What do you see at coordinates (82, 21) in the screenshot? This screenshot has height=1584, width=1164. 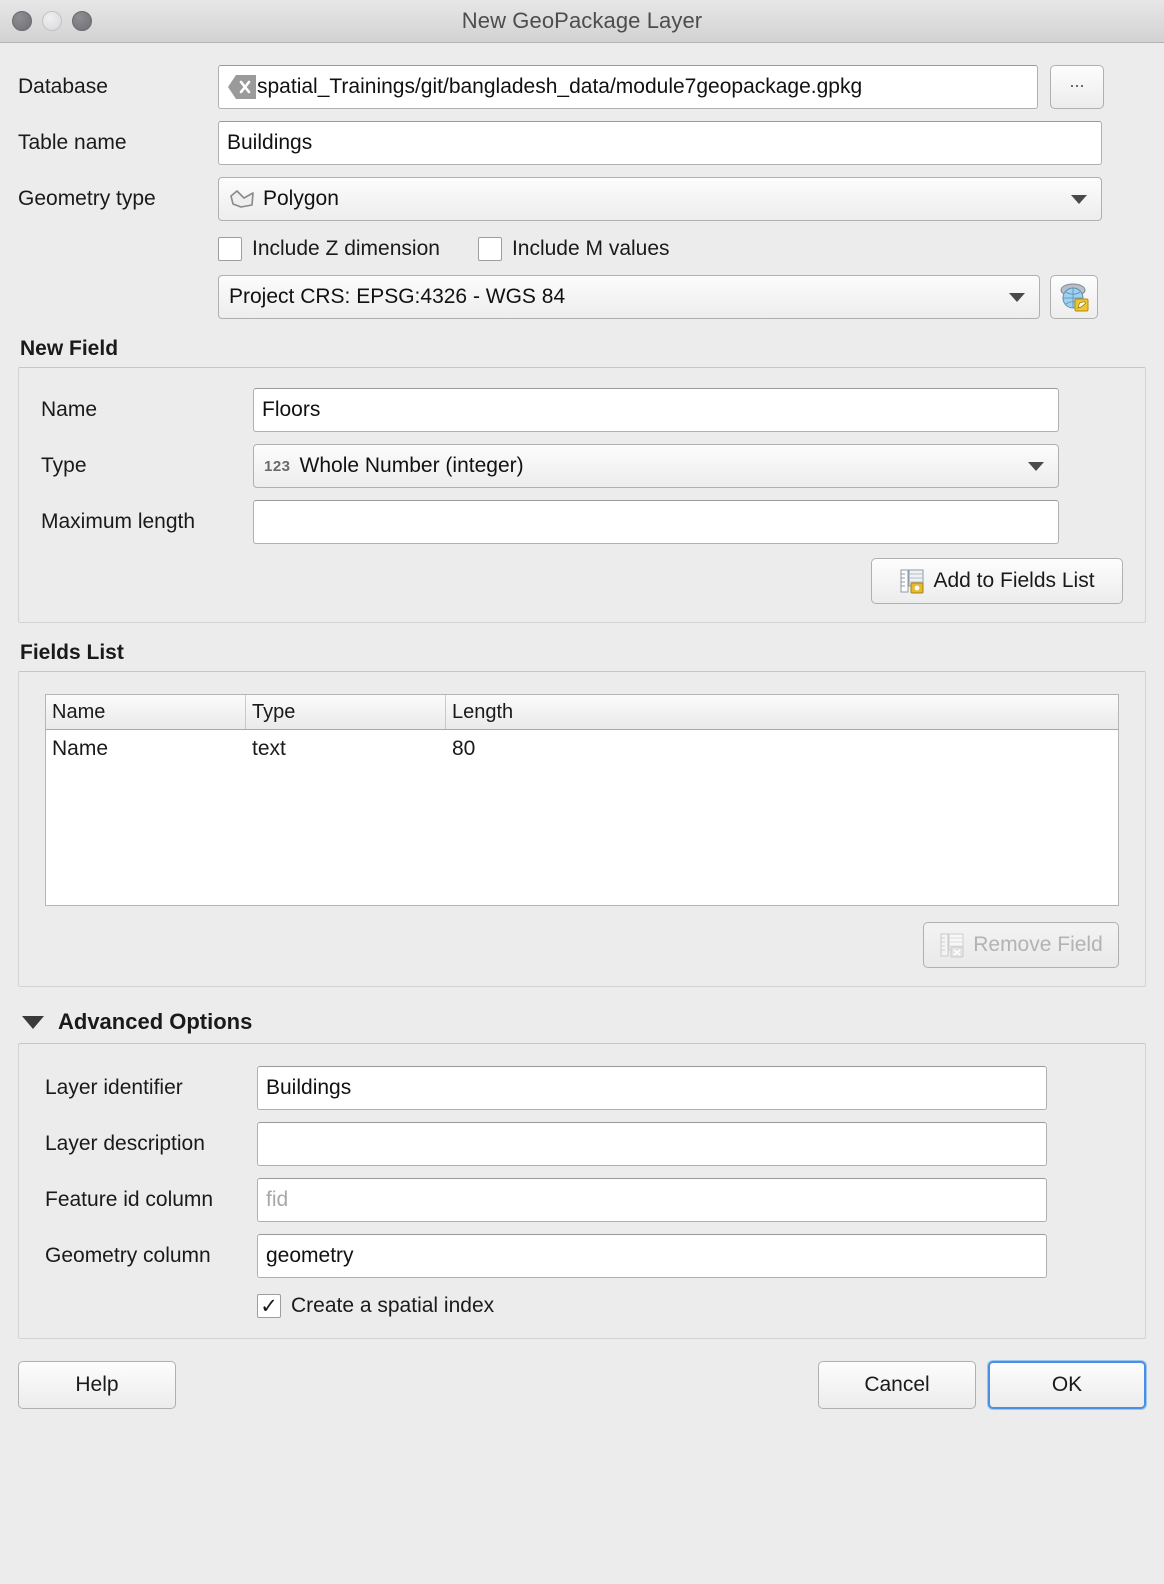 I see `zoom-button` at bounding box center [82, 21].